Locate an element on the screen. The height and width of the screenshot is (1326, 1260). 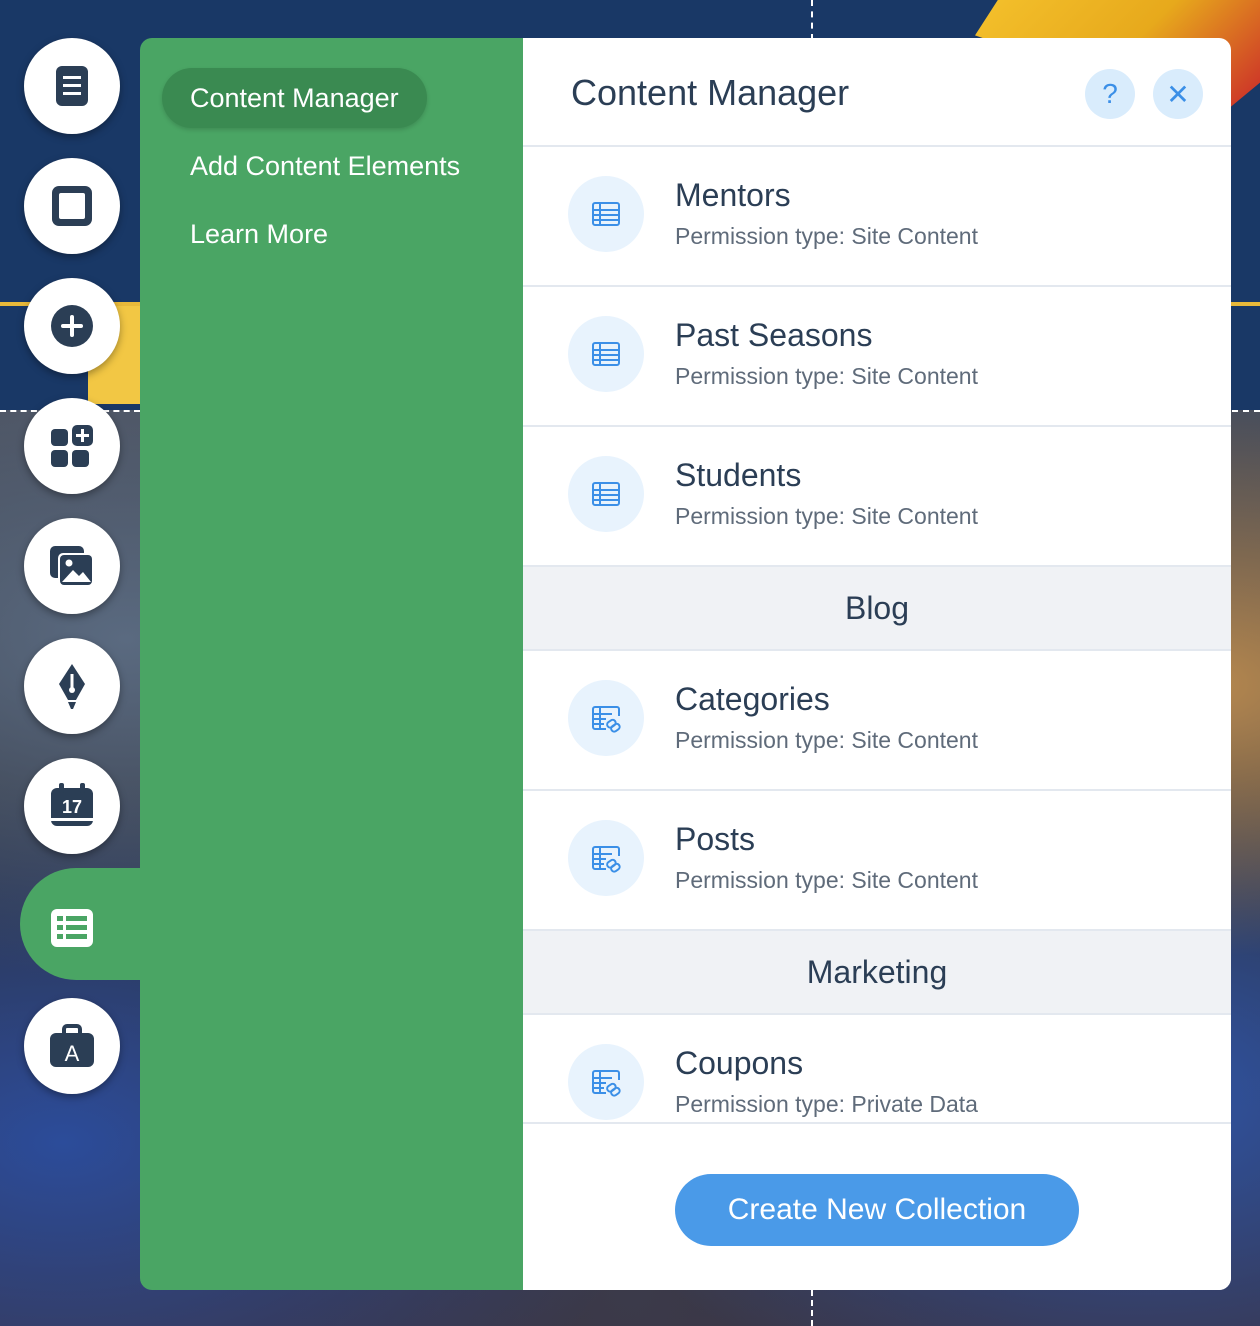
add-apps-button is located at coordinates (72, 446).